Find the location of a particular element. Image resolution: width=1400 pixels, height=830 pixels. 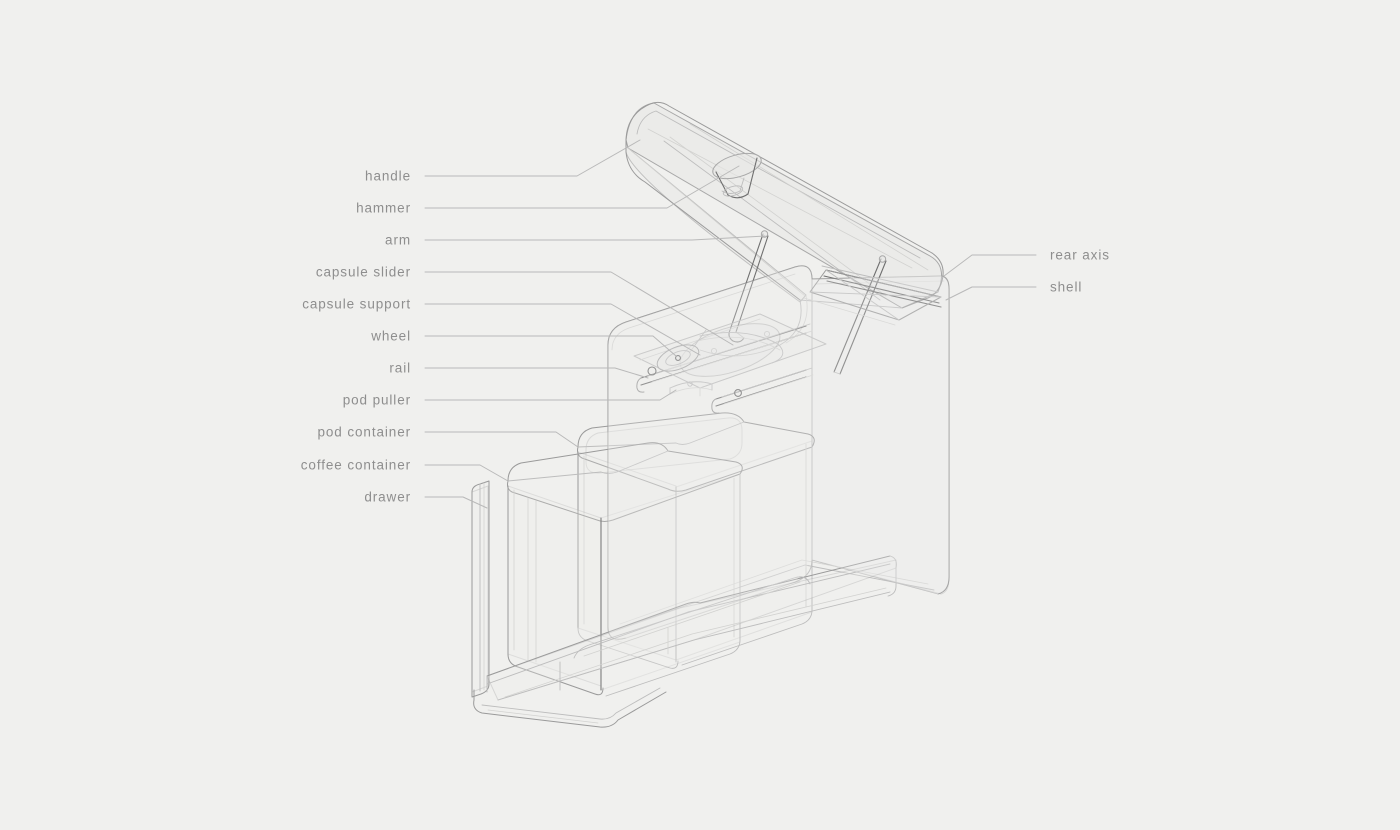

label-capsule-slider: capsule slider is located at coordinates (363, 272).